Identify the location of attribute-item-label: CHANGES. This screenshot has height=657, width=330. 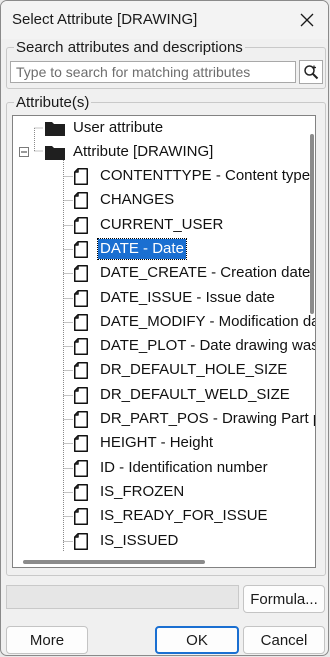
(137, 199).